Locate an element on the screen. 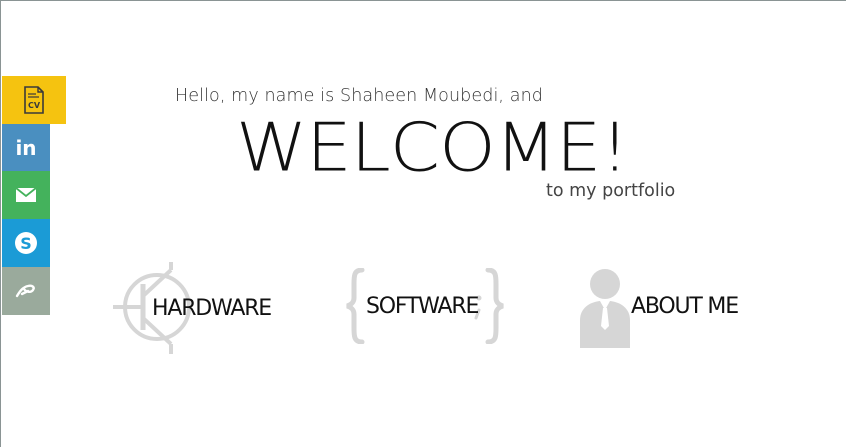 This screenshot has width=846, height=447. deviantart-icon is located at coordinates (25, 291).